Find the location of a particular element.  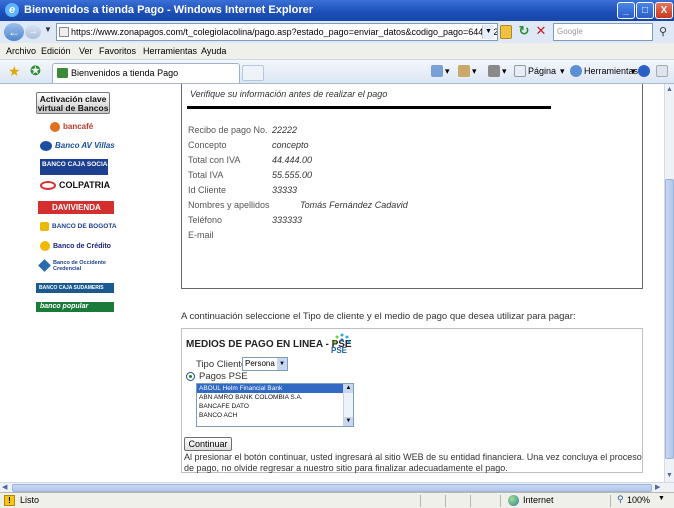

home-dropdown-icon: ▾ is located at coordinates (447, 71).